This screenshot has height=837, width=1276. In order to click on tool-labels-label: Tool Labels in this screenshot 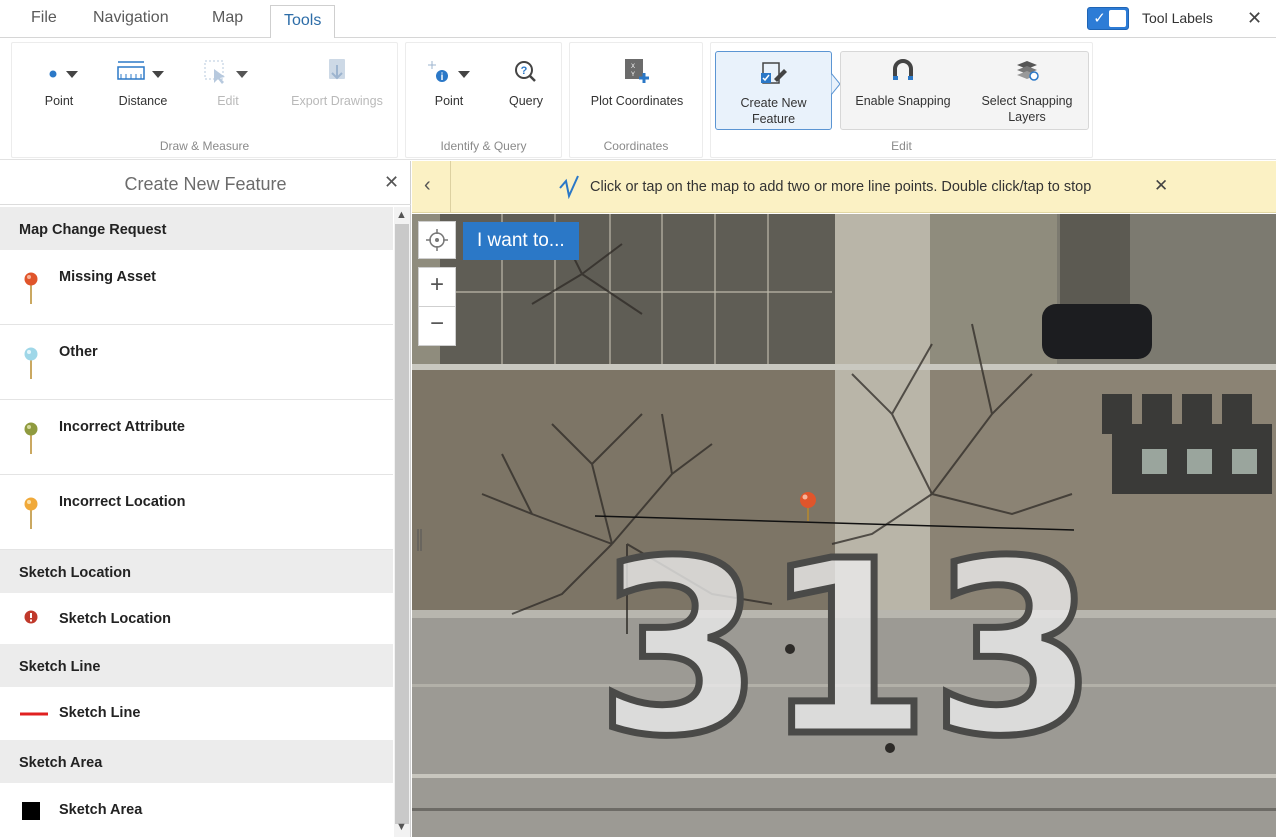, I will do `click(1177, 18)`.